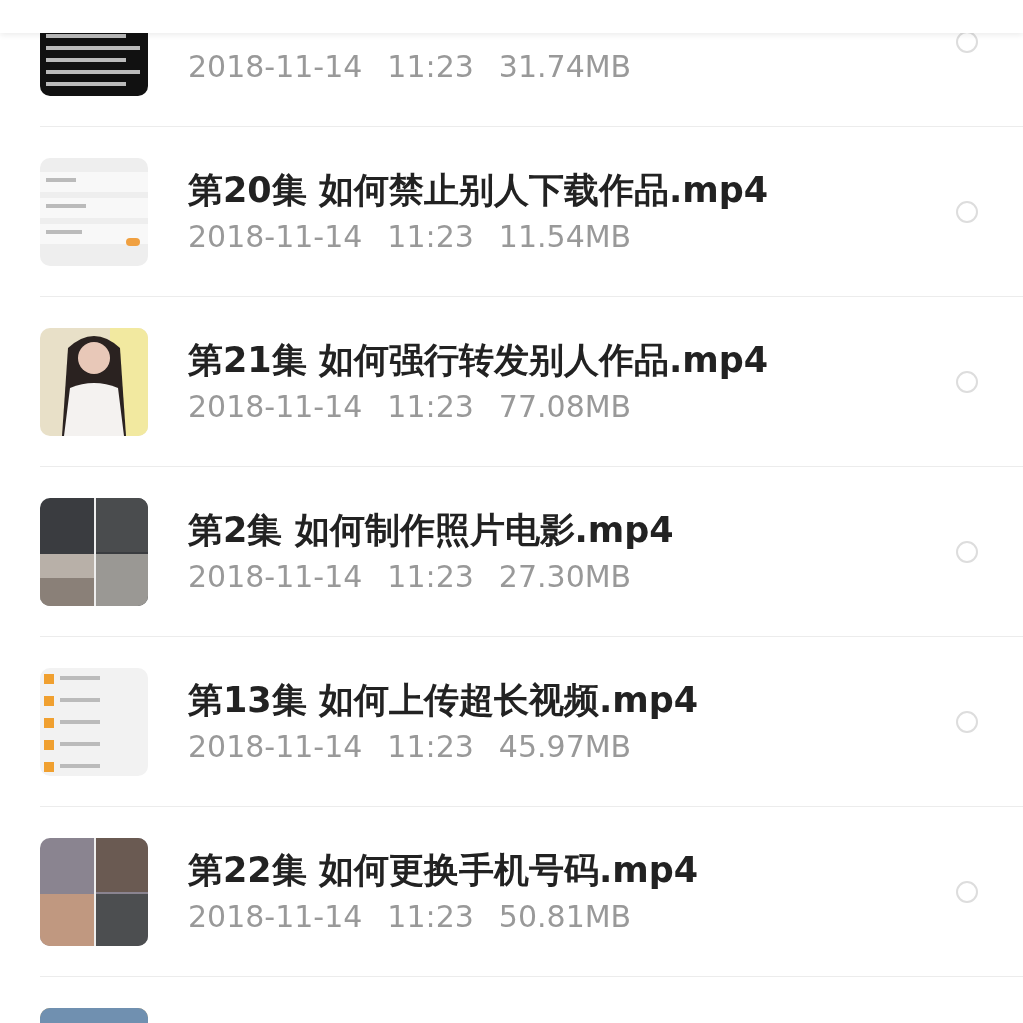 The image size is (1023, 1023). Describe the element at coordinates (565, 576) in the screenshot. I see `file-size: 27.30MB` at that location.